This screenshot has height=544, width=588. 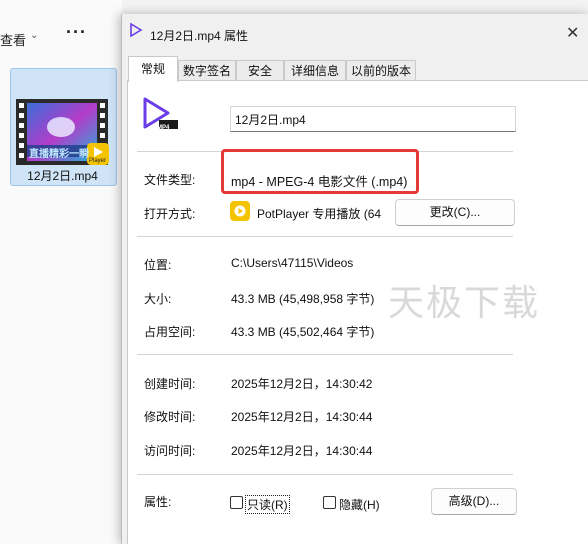 I want to click on media-file-icon, so click(x=136, y=30).